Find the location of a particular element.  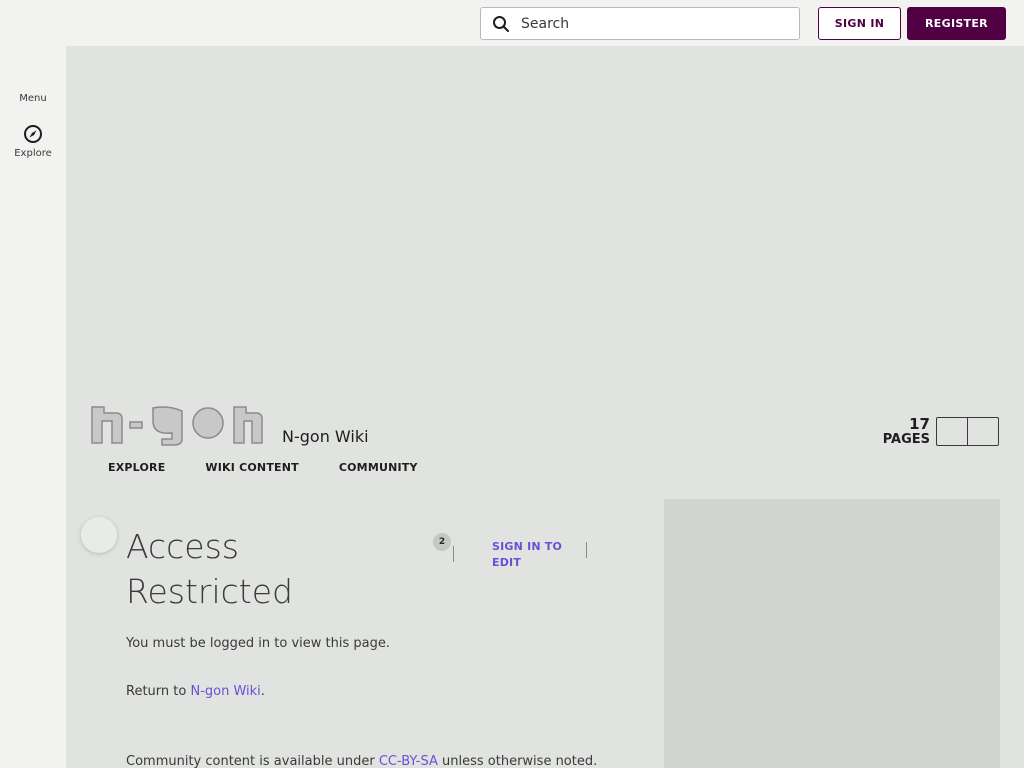

avatar is located at coordinates (99, 535).